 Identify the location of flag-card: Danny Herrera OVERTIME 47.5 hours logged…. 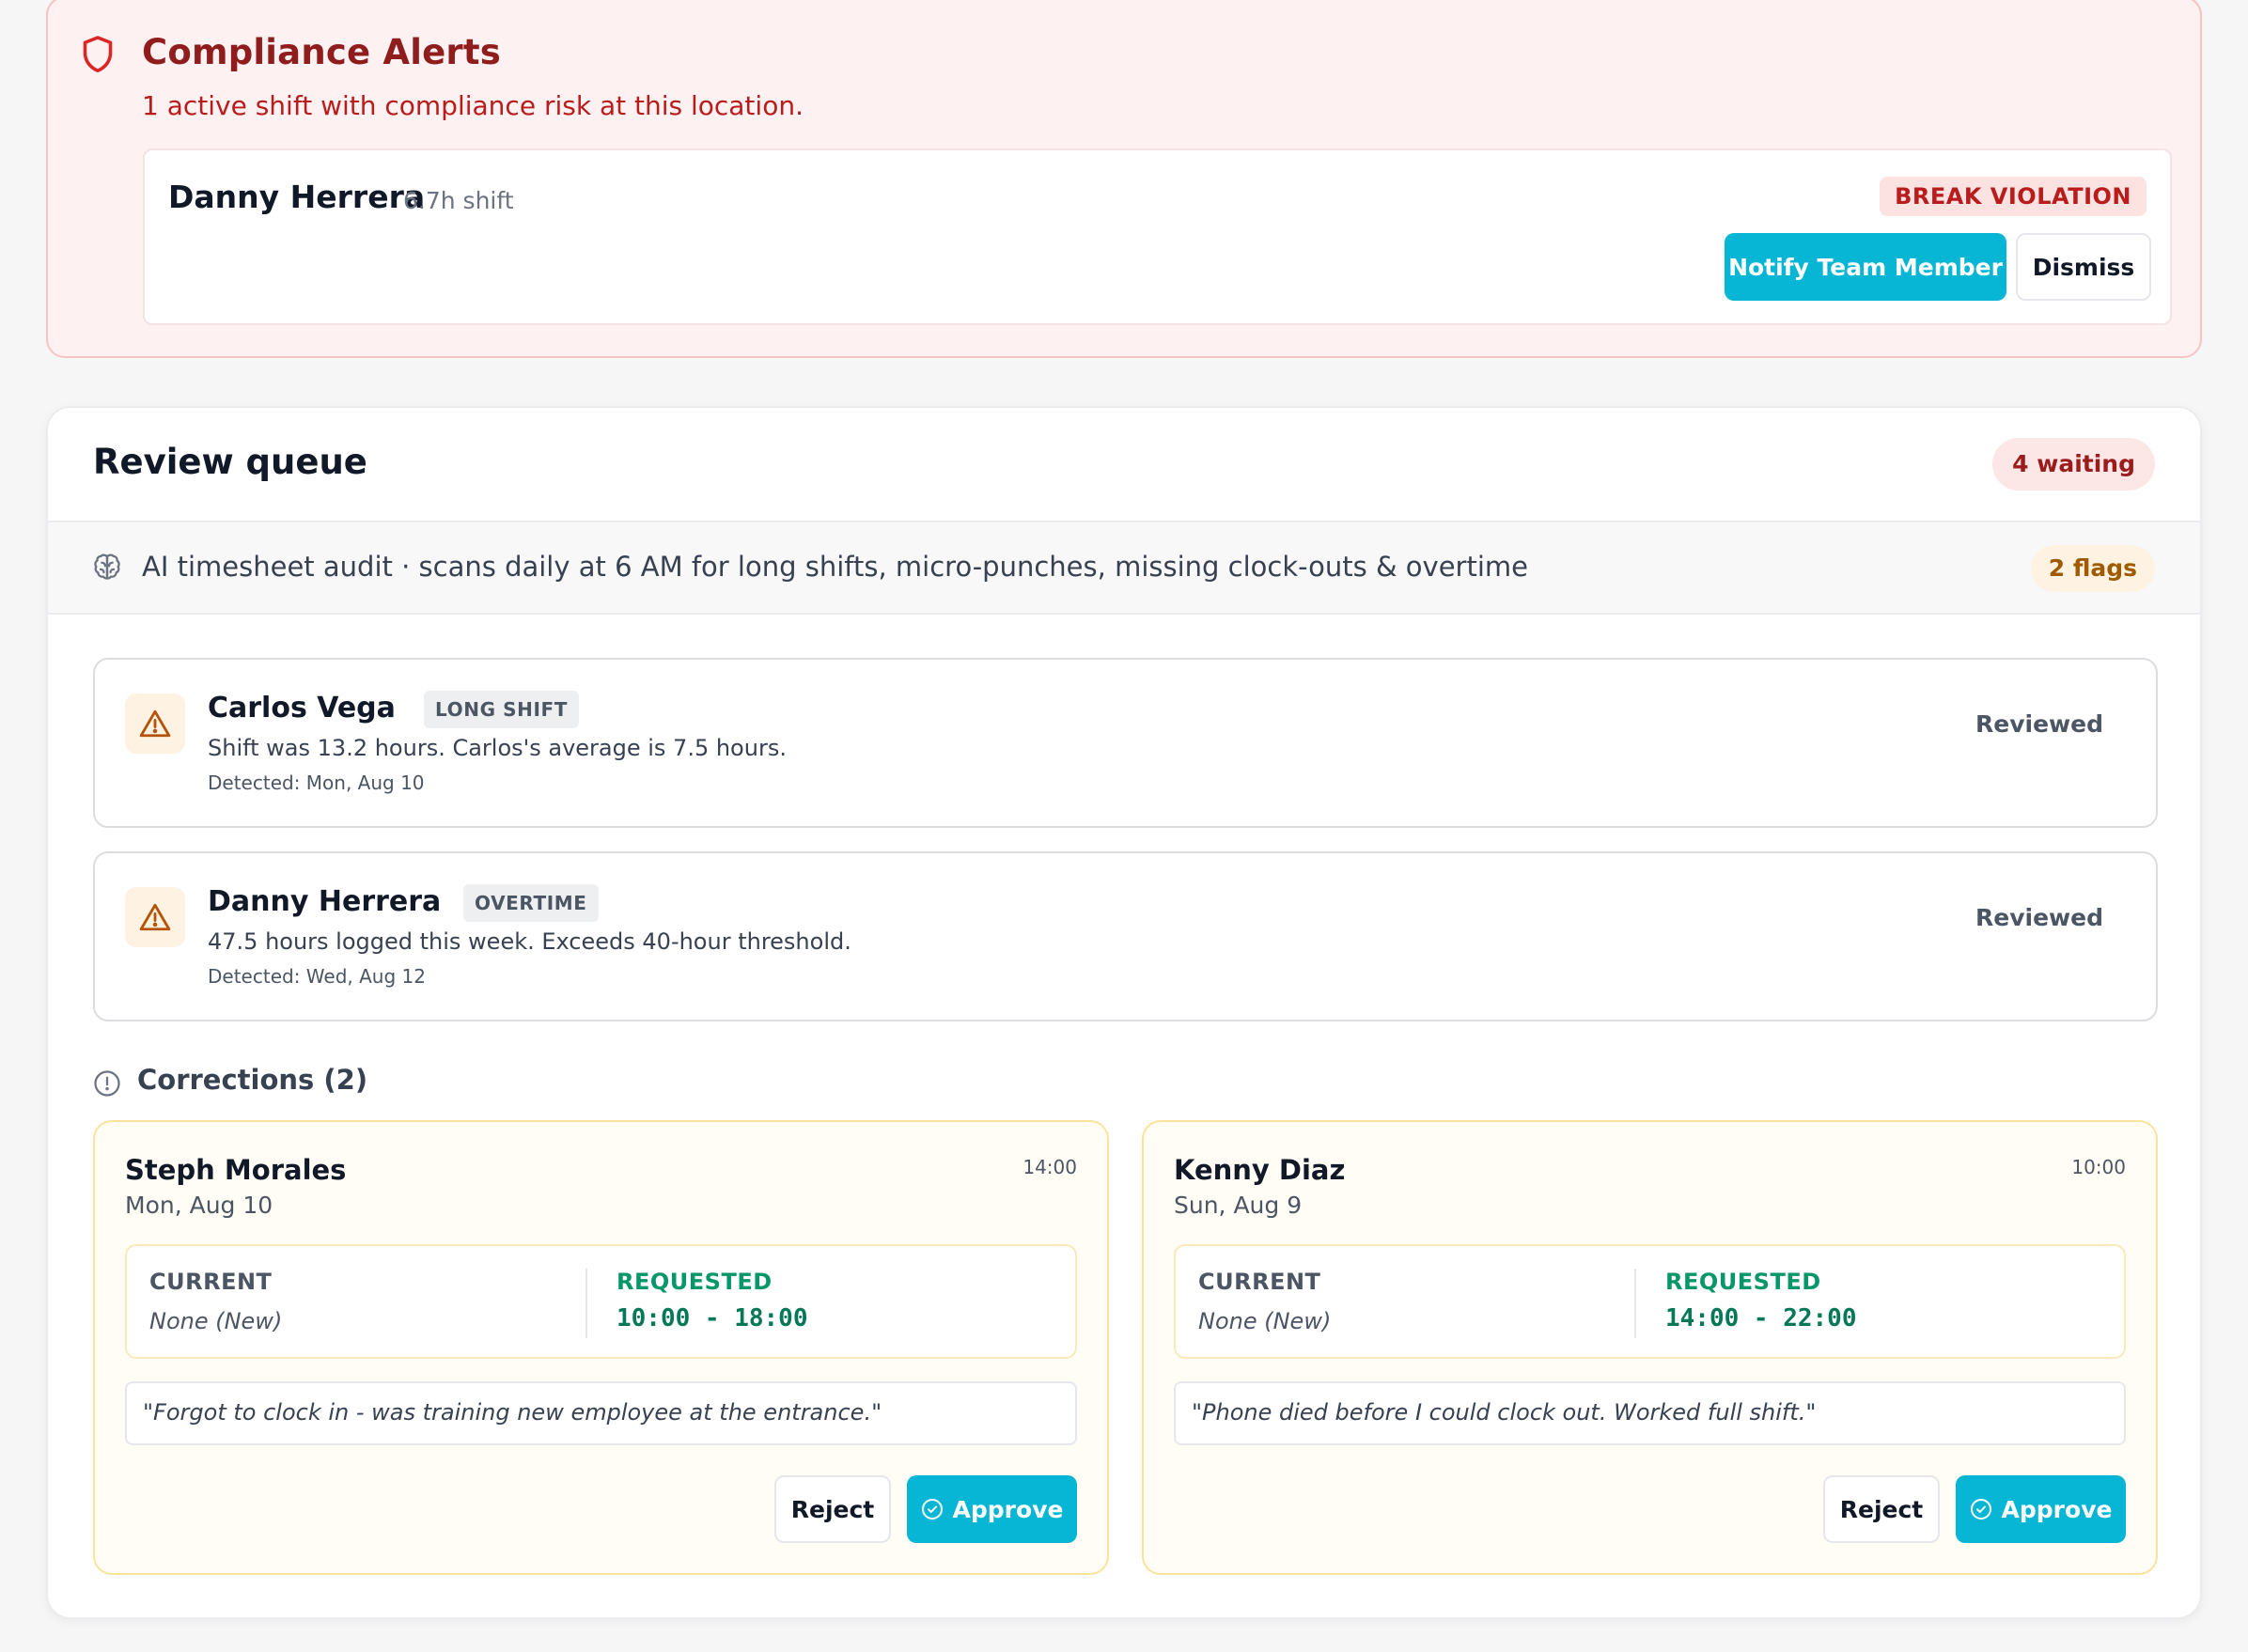
(1125, 936).